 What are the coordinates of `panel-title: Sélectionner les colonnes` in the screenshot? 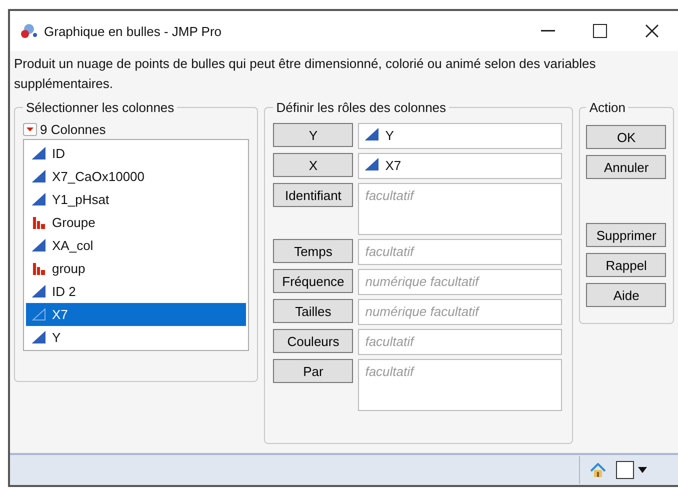 It's located at (100, 107).